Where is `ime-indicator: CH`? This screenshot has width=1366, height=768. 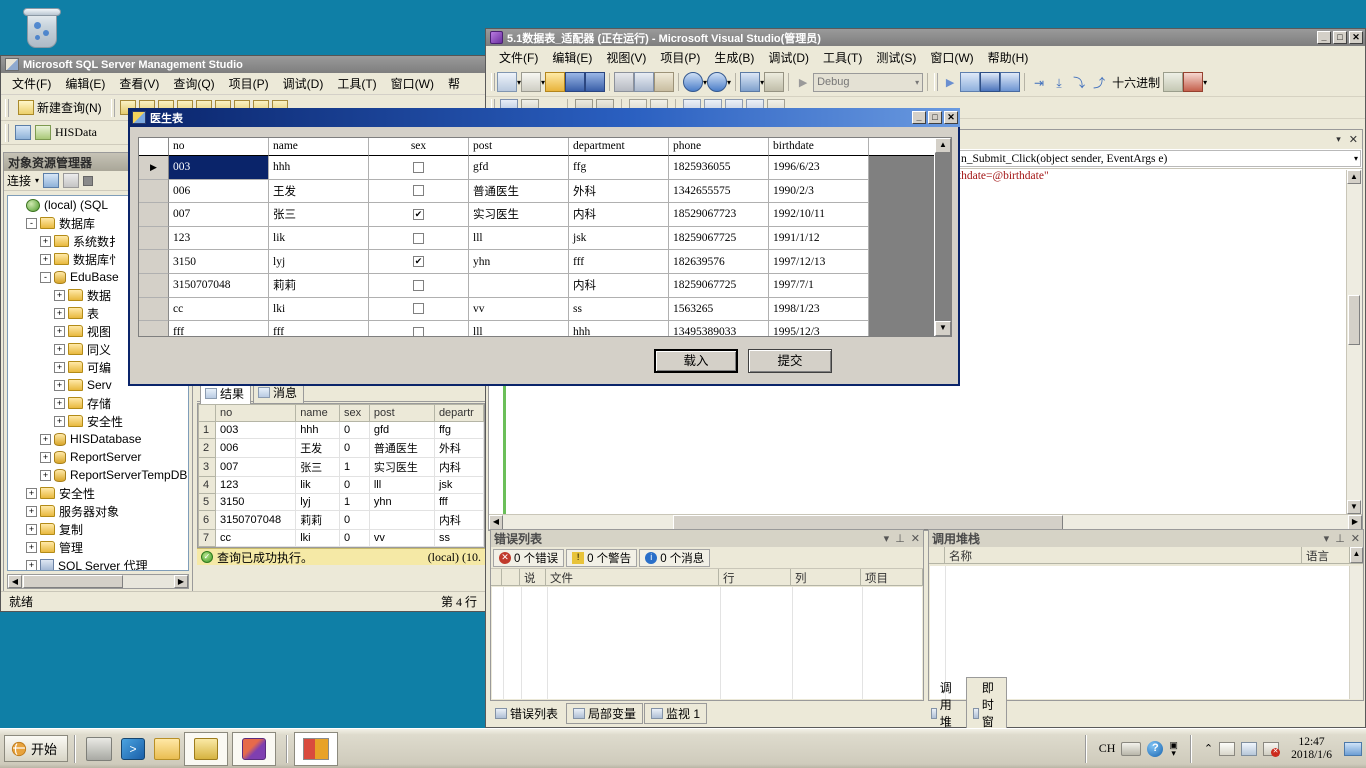
ime-indicator: CH is located at coordinates (1107, 748).